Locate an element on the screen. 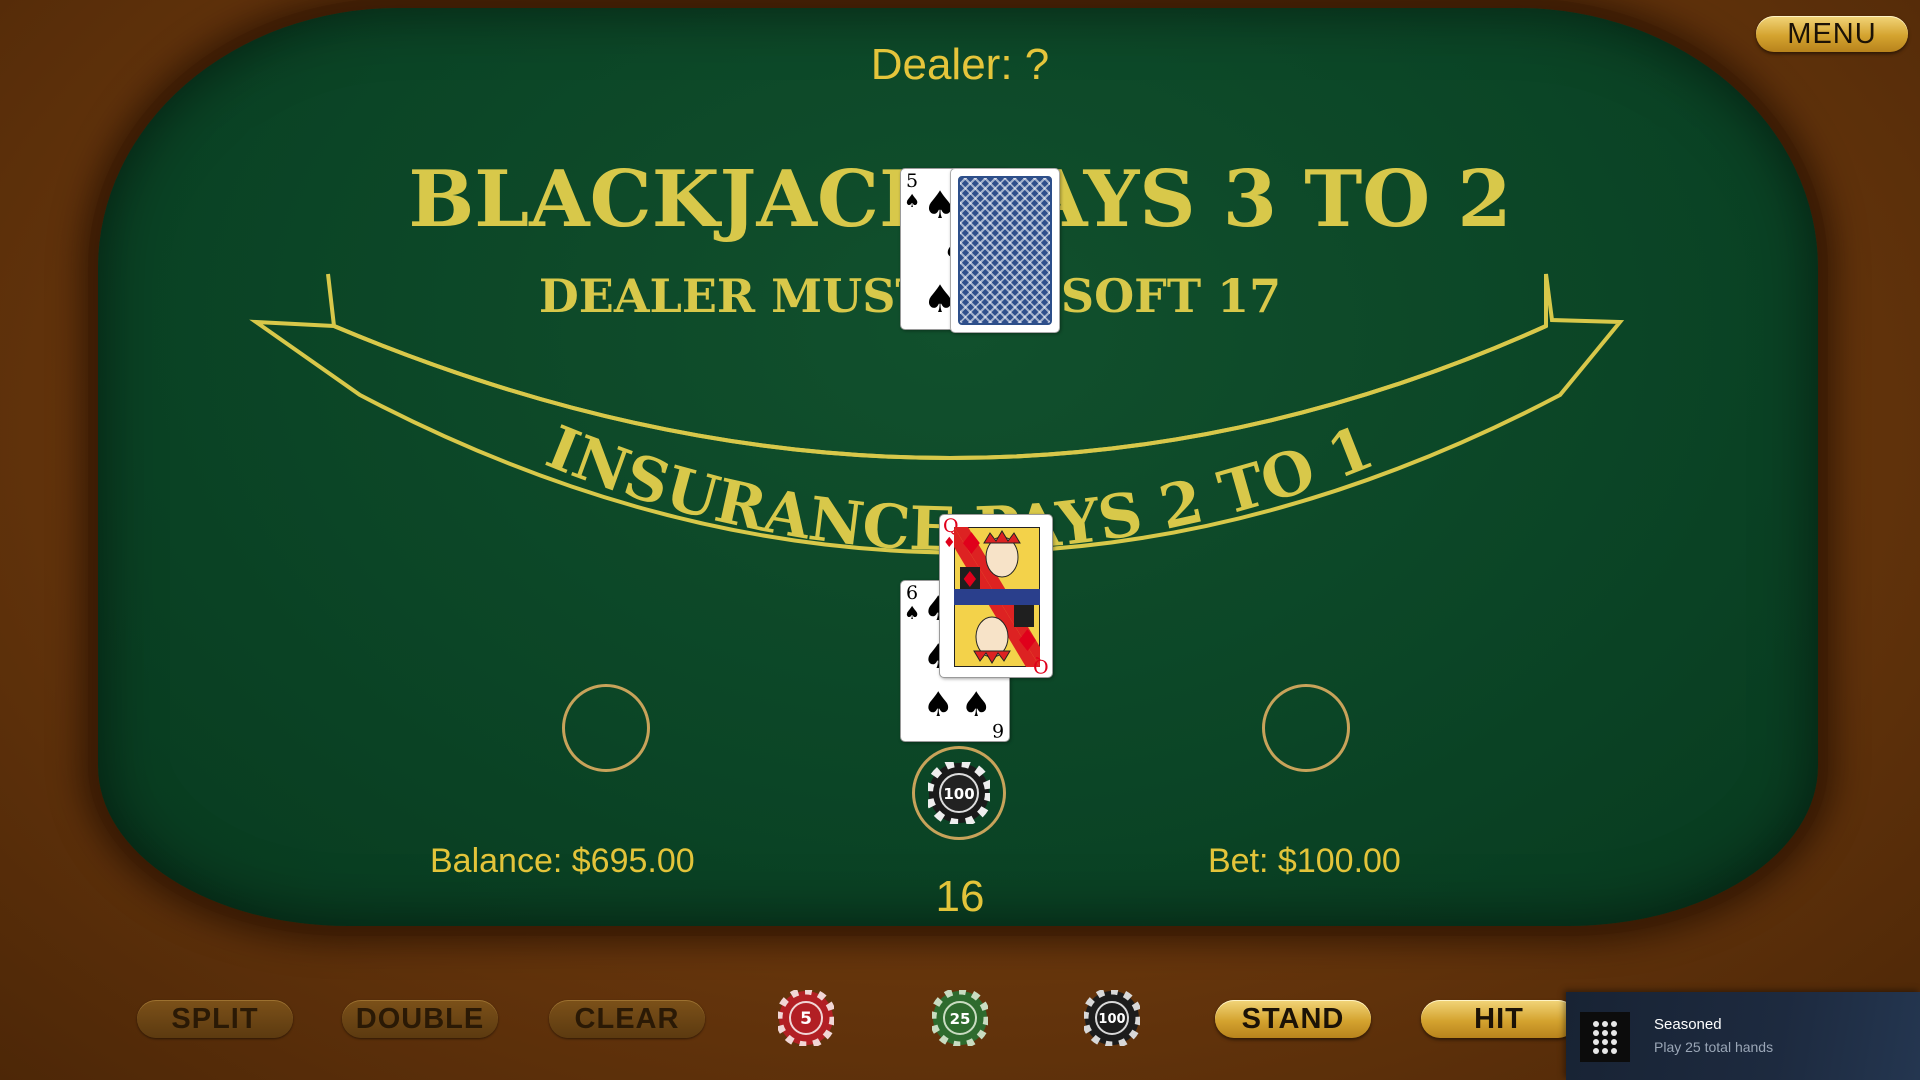 This screenshot has height=1080, width=1920. card-back-pattern is located at coordinates (1005, 250).